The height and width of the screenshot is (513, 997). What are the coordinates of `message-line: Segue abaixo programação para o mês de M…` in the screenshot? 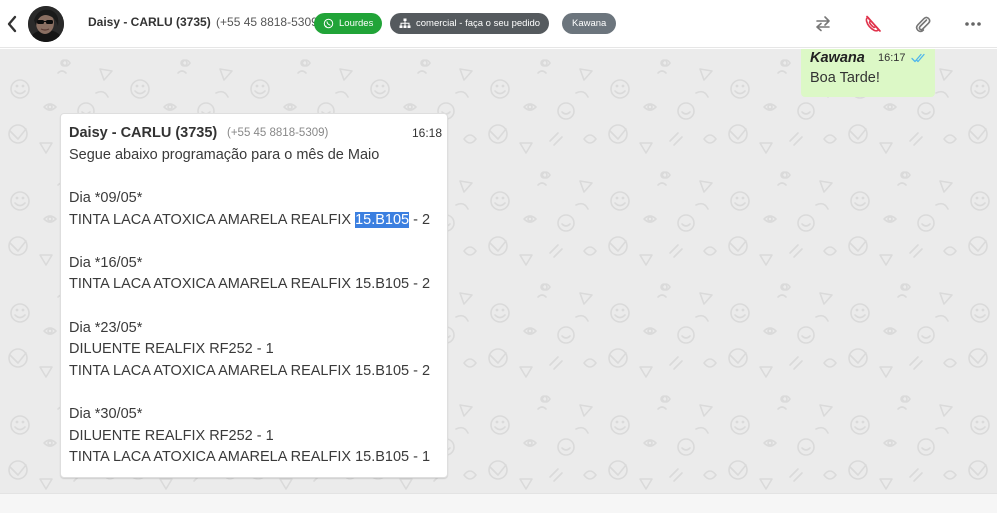 It's located at (224, 155).